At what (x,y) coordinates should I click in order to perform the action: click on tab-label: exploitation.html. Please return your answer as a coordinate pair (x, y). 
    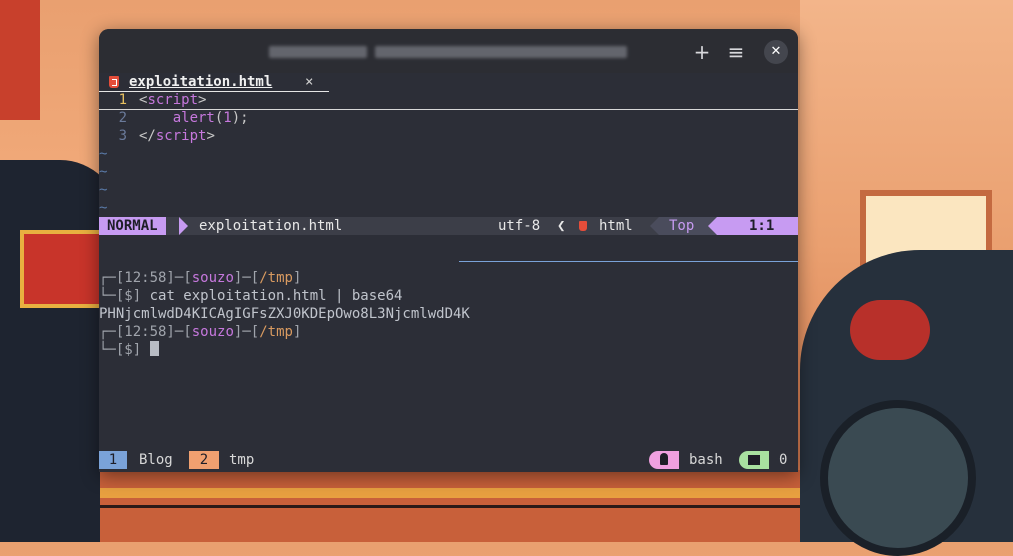
    Looking at the image, I should click on (201, 82).